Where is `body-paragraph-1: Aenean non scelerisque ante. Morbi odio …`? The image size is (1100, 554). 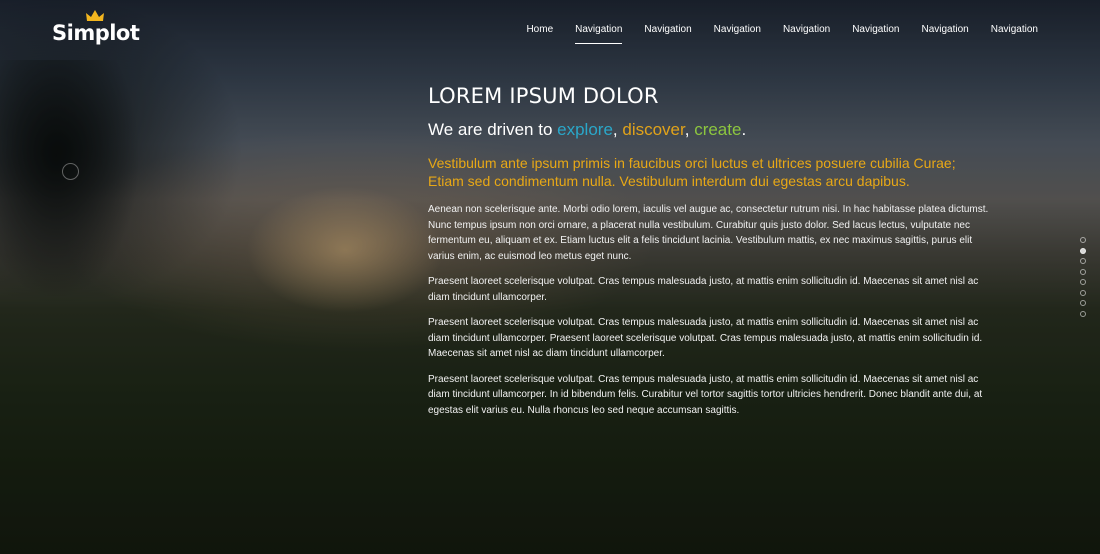 body-paragraph-1: Aenean non scelerisque ante. Morbi odio … is located at coordinates (708, 233).